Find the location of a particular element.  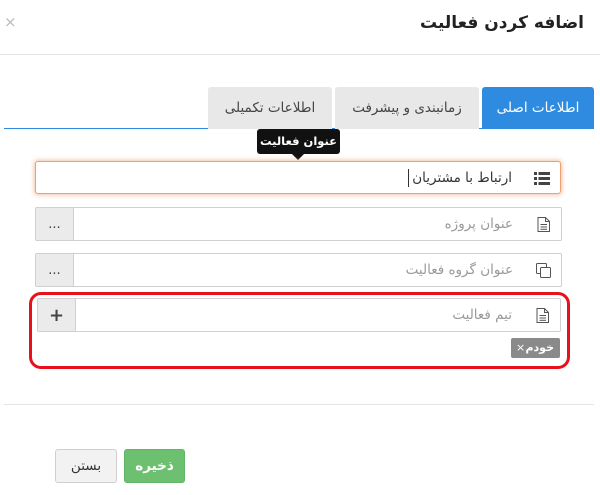

text-caret is located at coordinates (408, 178).